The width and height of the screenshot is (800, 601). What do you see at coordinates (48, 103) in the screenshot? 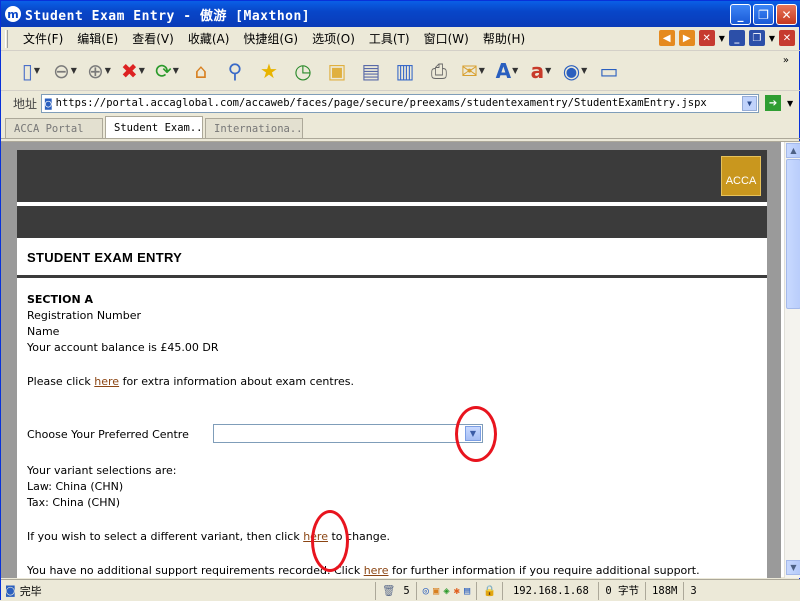
I see `page-icon: ◙` at bounding box center [48, 103].